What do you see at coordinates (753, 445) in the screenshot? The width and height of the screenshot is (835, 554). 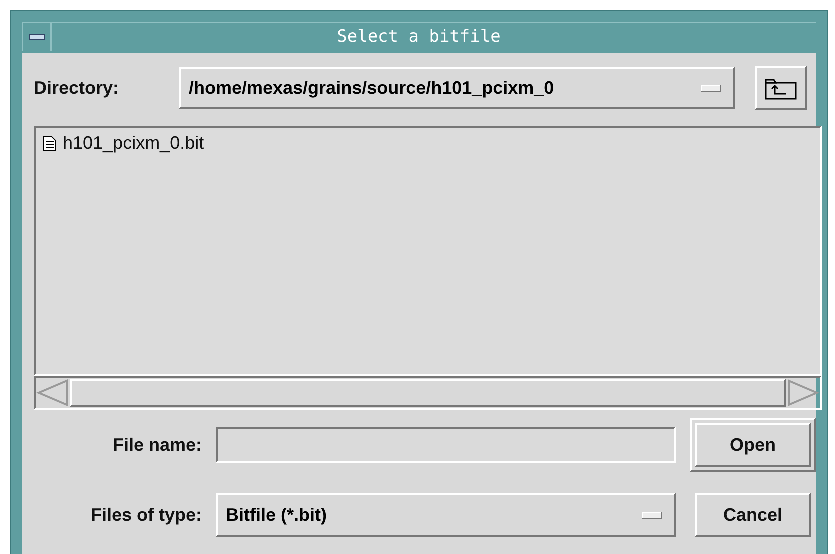 I see `open-button: Open` at bounding box center [753, 445].